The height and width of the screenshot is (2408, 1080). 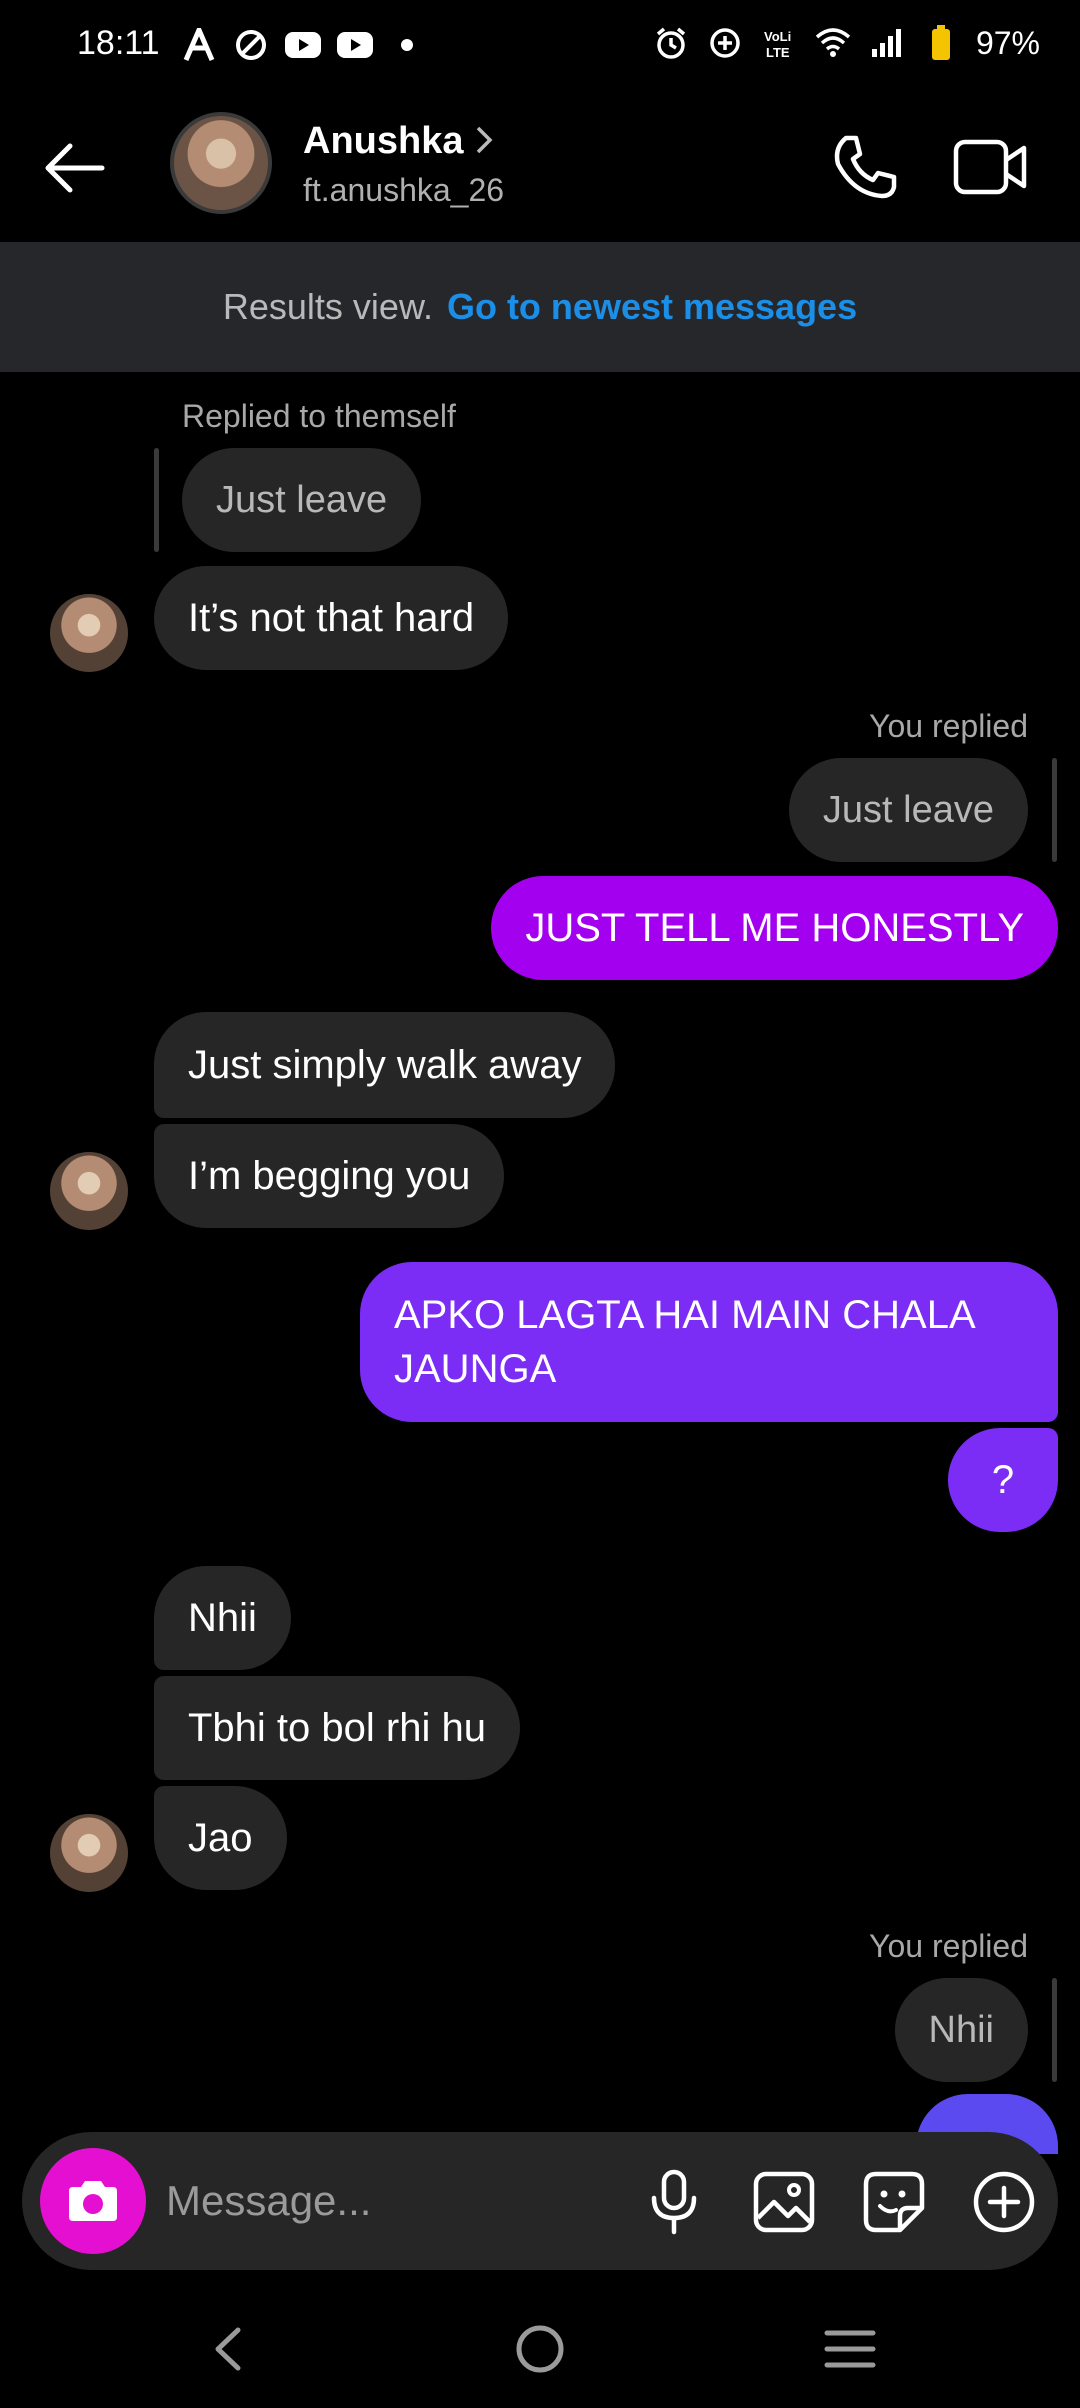 What do you see at coordinates (221, 163) in the screenshot?
I see `contact-avatar` at bounding box center [221, 163].